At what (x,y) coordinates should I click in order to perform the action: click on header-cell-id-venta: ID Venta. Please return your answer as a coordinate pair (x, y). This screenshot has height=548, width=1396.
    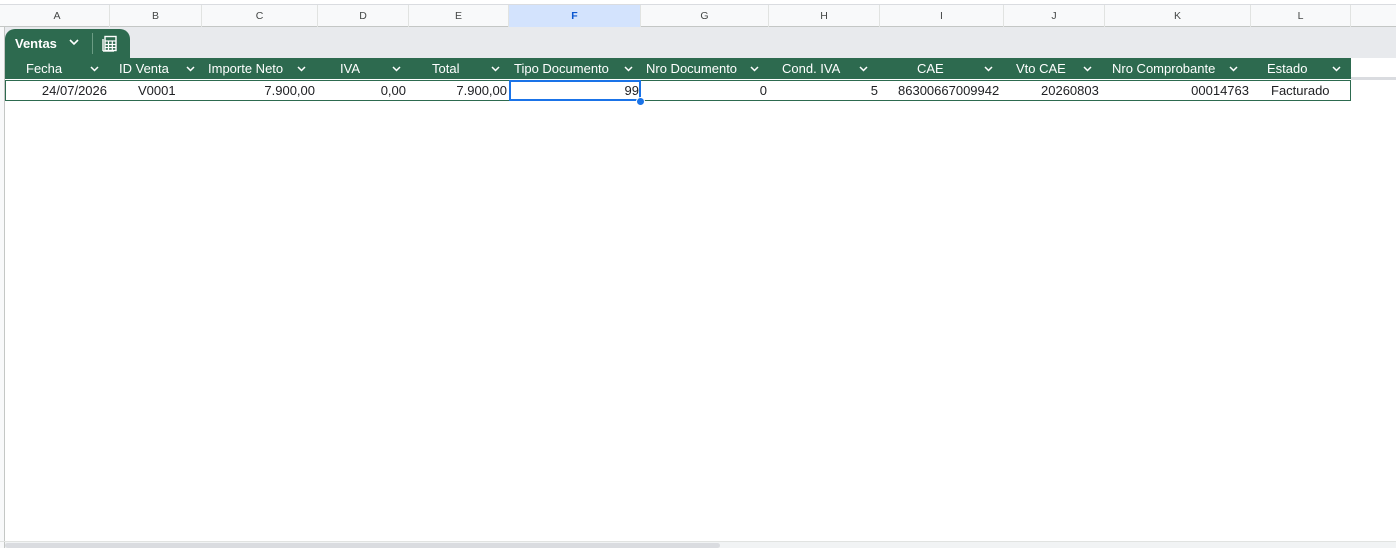
    Looking at the image, I should click on (156, 68).